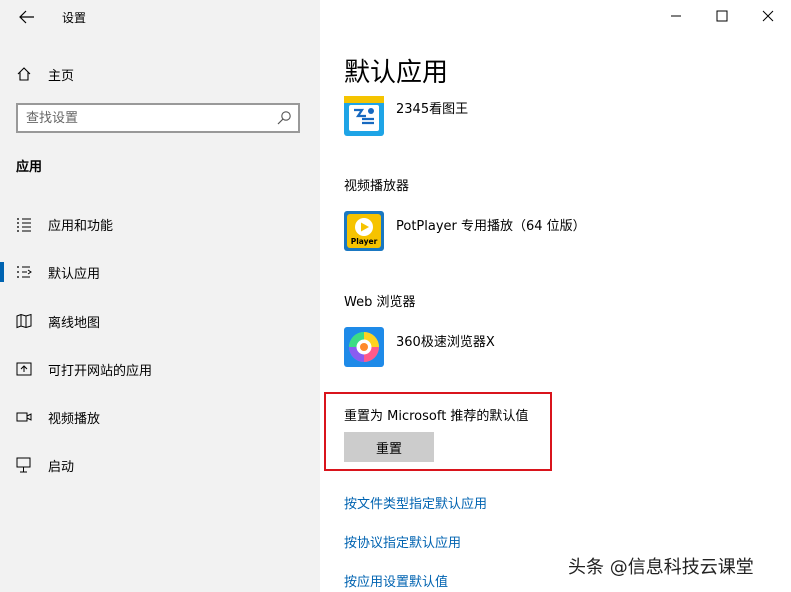 This screenshot has height=592, width=791. I want to click on startup-icon, so click(23, 465).